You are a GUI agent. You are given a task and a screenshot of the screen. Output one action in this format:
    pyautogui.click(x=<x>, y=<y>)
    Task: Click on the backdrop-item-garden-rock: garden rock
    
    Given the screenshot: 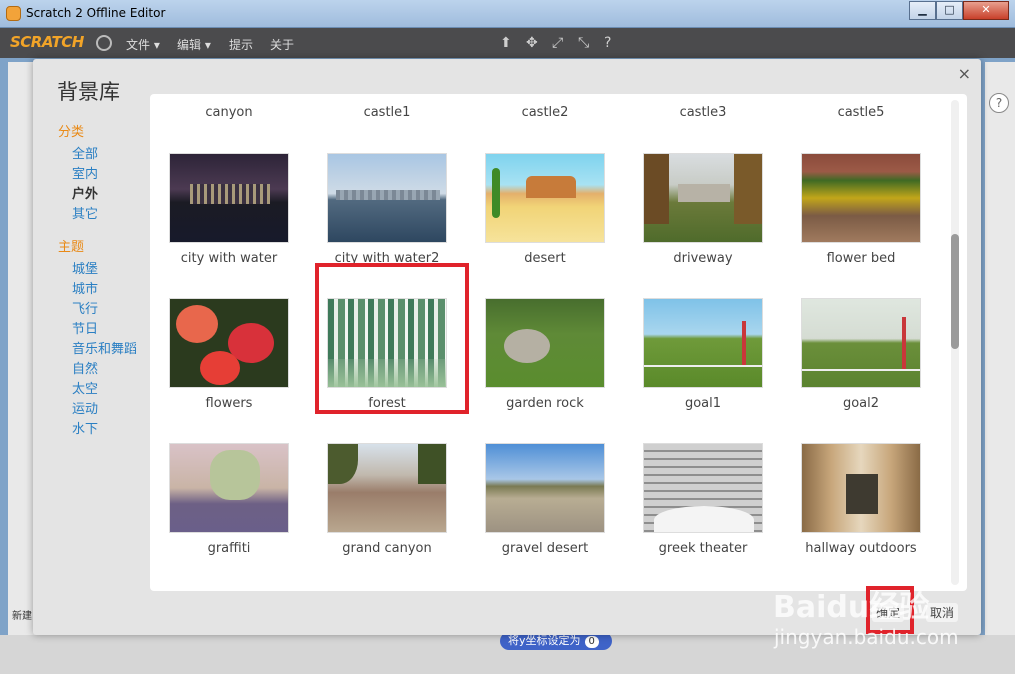 What is the action you would take?
    pyautogui.click(x=545, y=354)
    